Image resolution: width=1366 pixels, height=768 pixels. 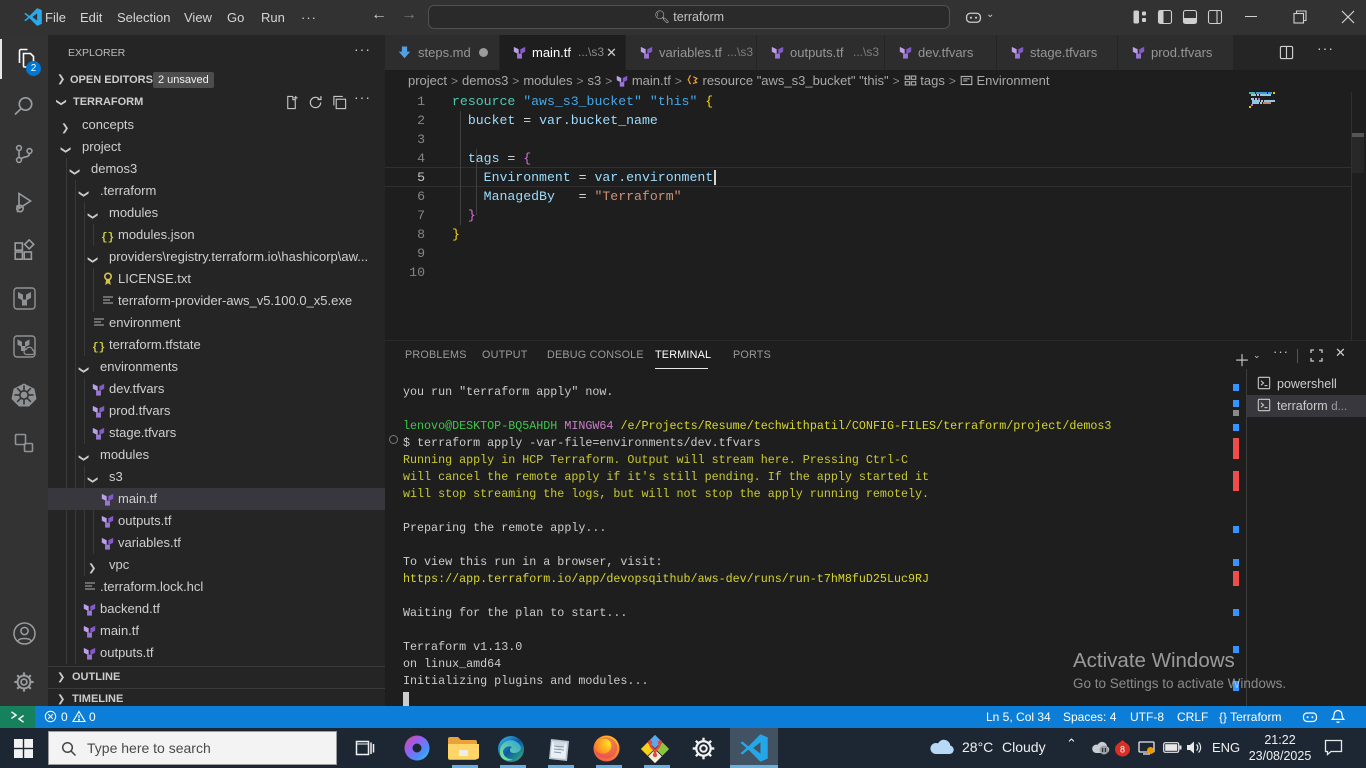 I want to click on svg-text: 8, so click(x=1122, y=750).